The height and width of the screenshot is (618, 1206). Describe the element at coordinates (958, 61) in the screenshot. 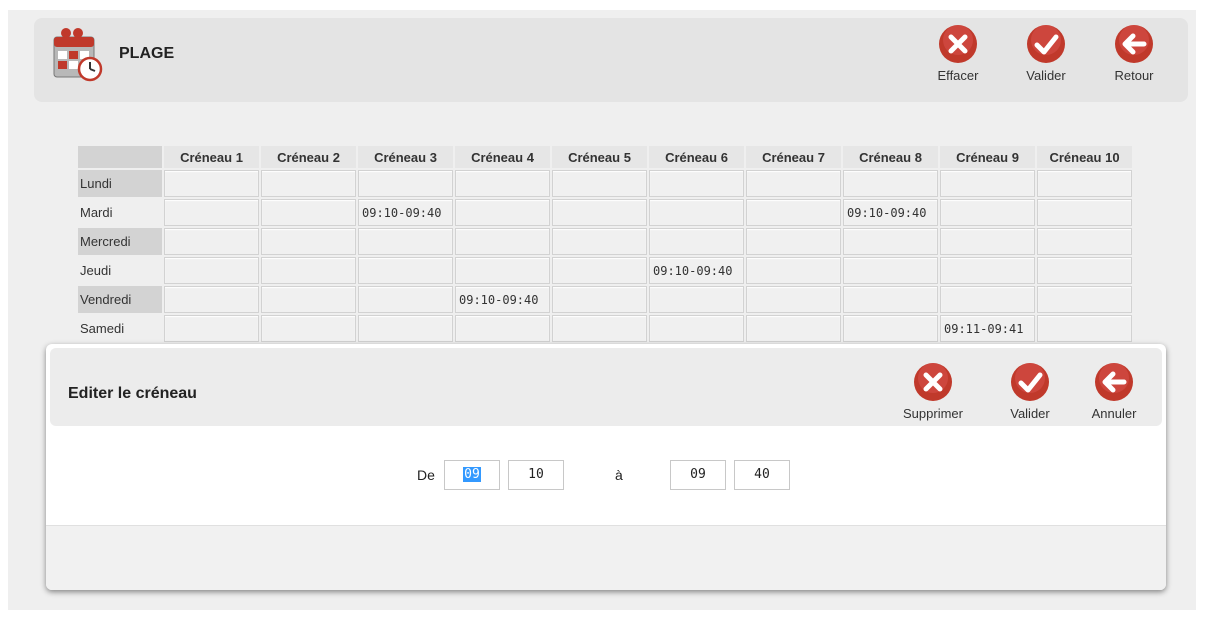

I see `effacer-button: Effacer` at that location.